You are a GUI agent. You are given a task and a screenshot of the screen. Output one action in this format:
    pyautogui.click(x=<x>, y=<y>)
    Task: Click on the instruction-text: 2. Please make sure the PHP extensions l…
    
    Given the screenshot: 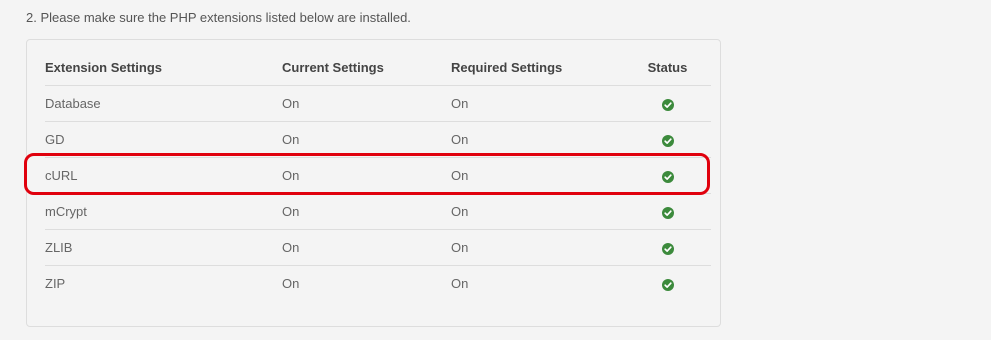 What is the action you would take?
    pyautogui.click(x=218, y=17)
    